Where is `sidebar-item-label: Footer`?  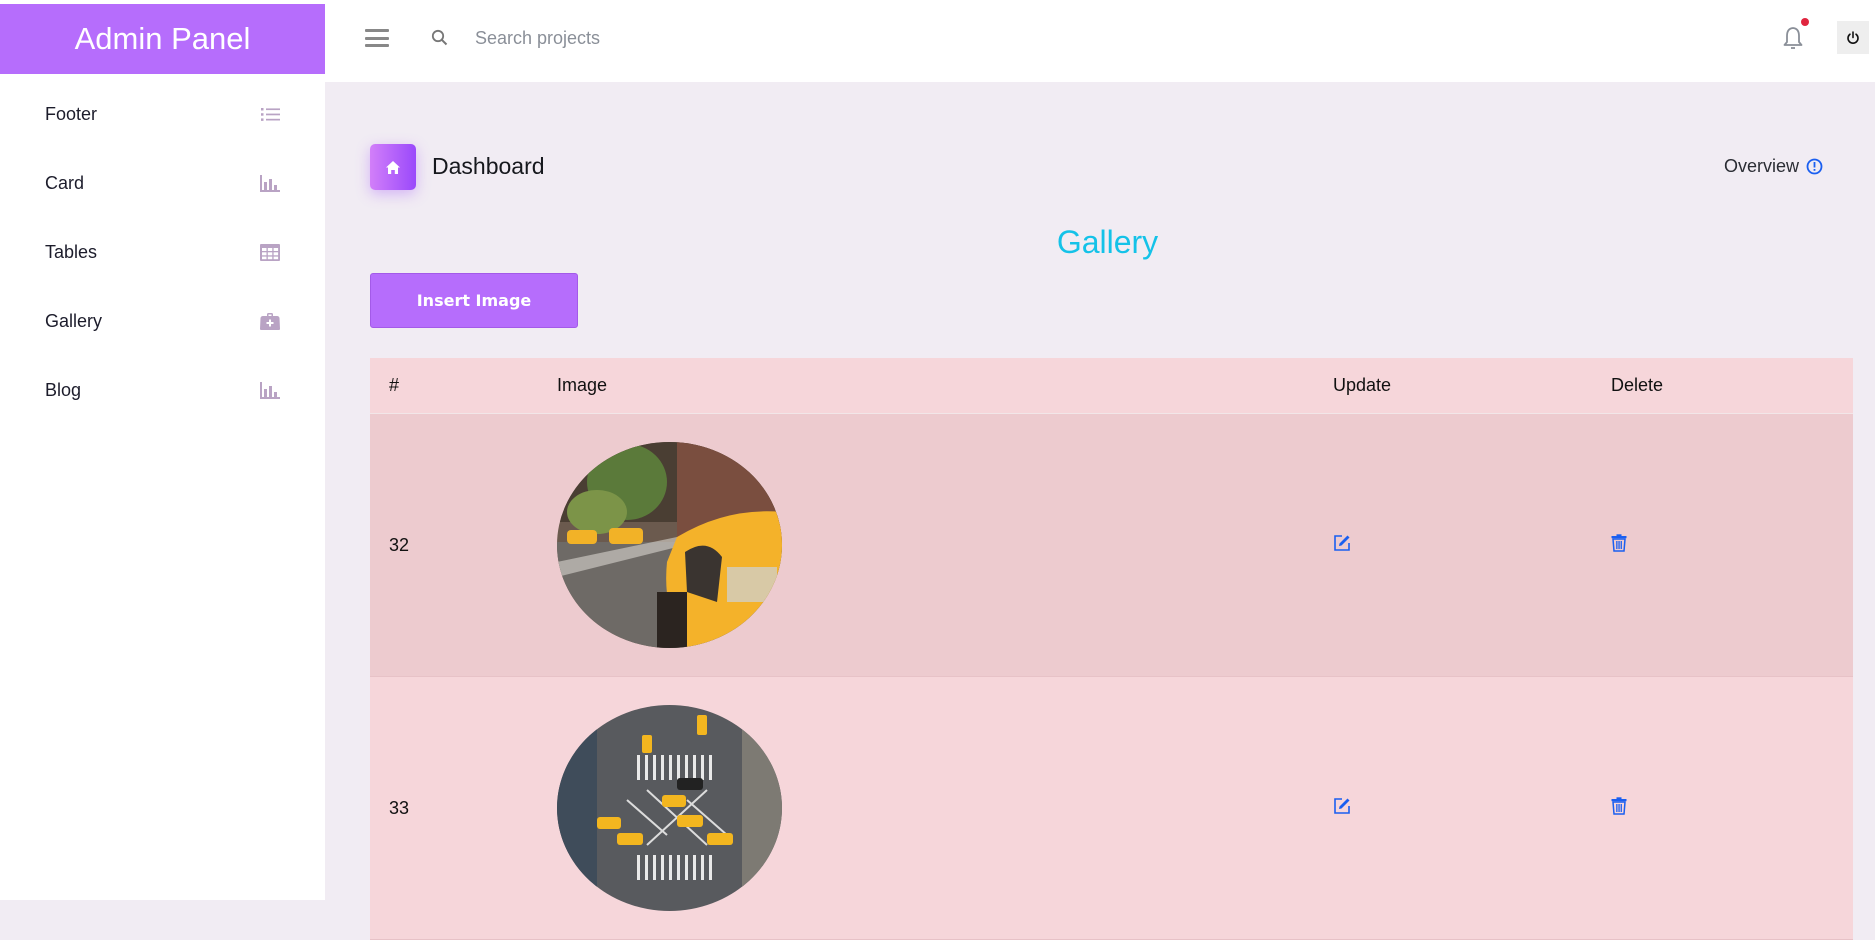
sidebar-item-label: Footer is located at coordinates (71, 114).